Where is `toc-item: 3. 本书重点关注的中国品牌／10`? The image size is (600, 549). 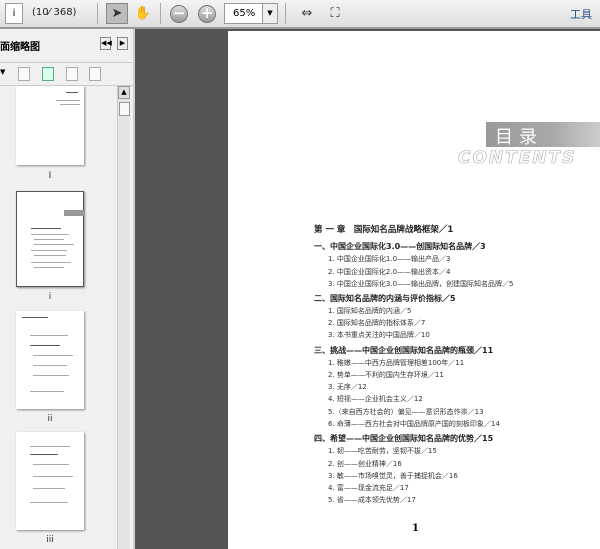
toc-item: 3. 本书重点关注的中国品牌／10 is located at coordinates (379, 335).